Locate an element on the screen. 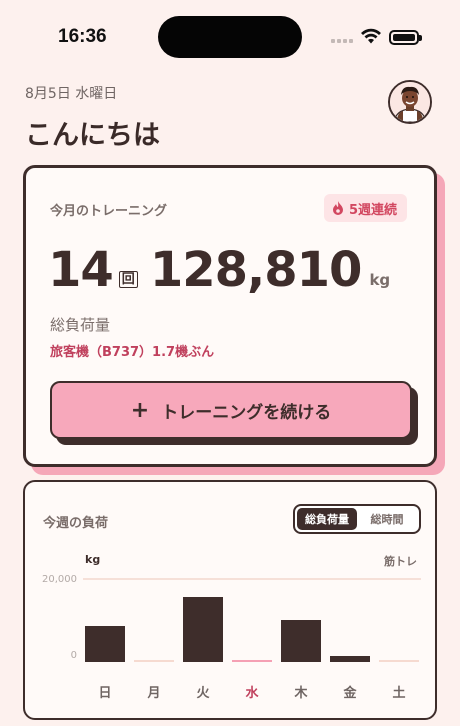 The width and height of the screenshot is (460, 726). continue-training-label: トレーニングを続ける is located at coordinates (246, 412).